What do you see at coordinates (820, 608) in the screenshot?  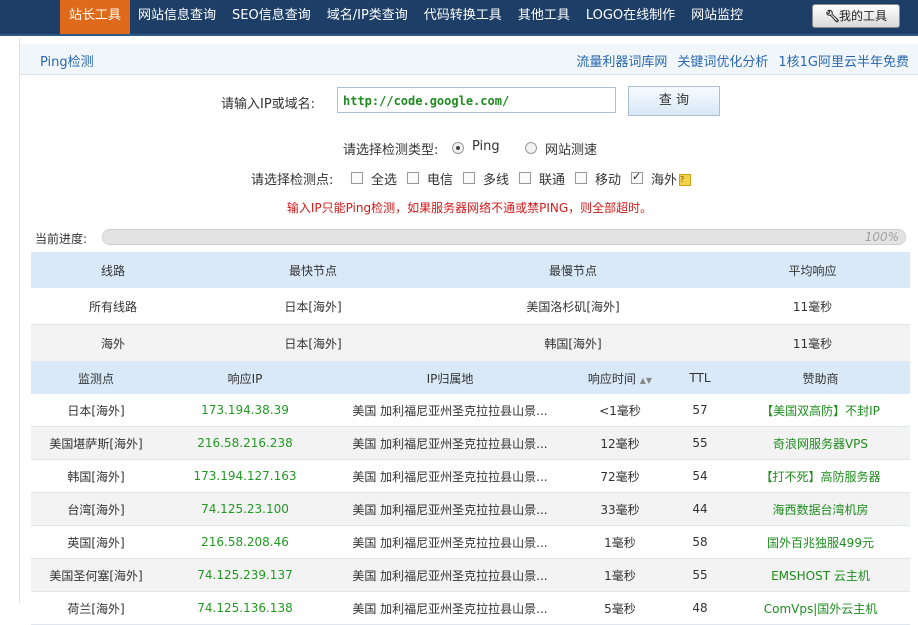 I see `sponsor-link: ComVps|国外云主机` at bounding box center [820, 608].